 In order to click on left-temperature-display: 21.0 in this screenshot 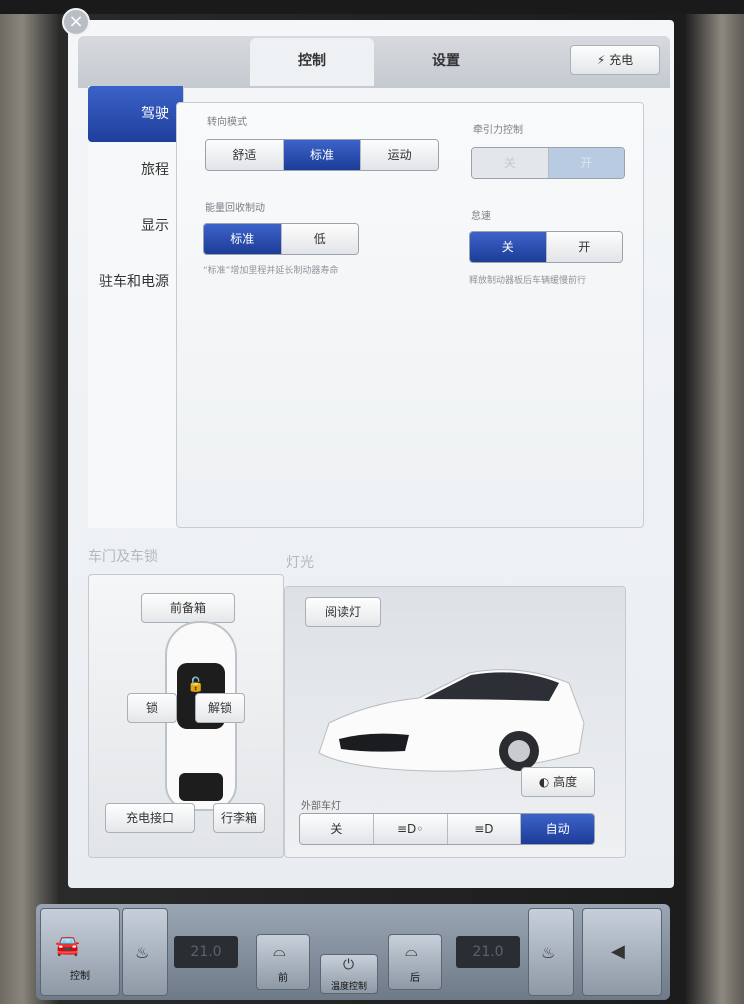, I will do `click(206, 952)`.